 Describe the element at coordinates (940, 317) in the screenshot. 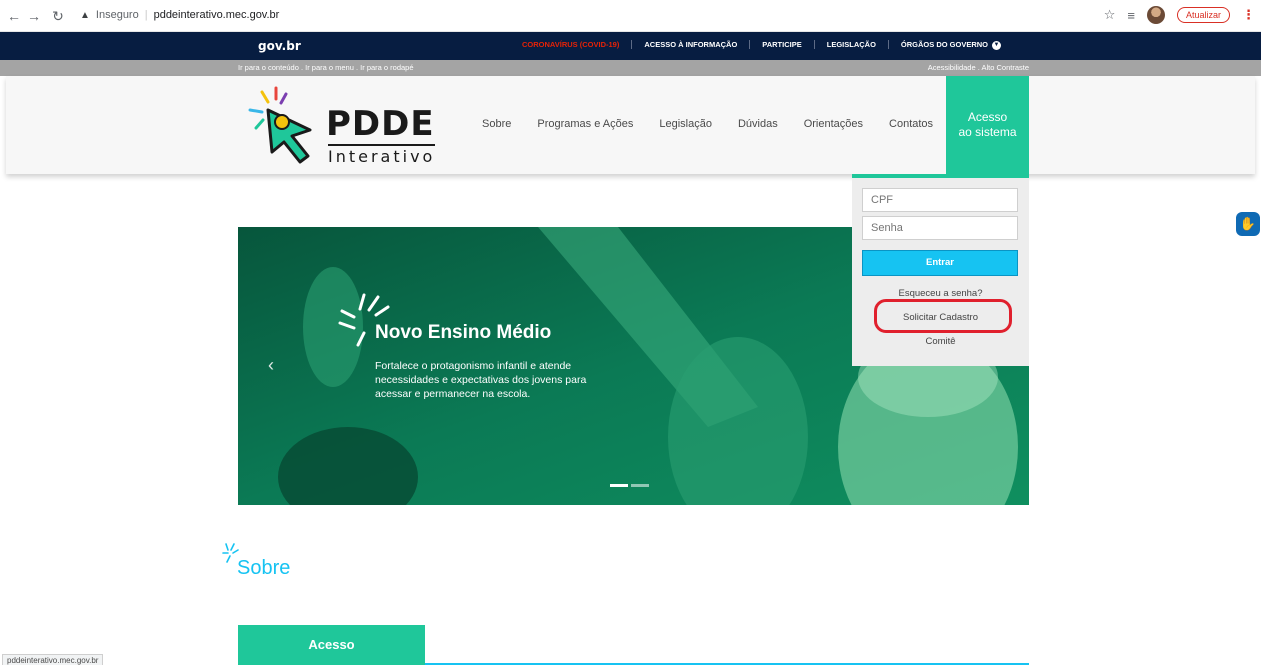

I see `register-link: Solicitar Cadastro` at that location.